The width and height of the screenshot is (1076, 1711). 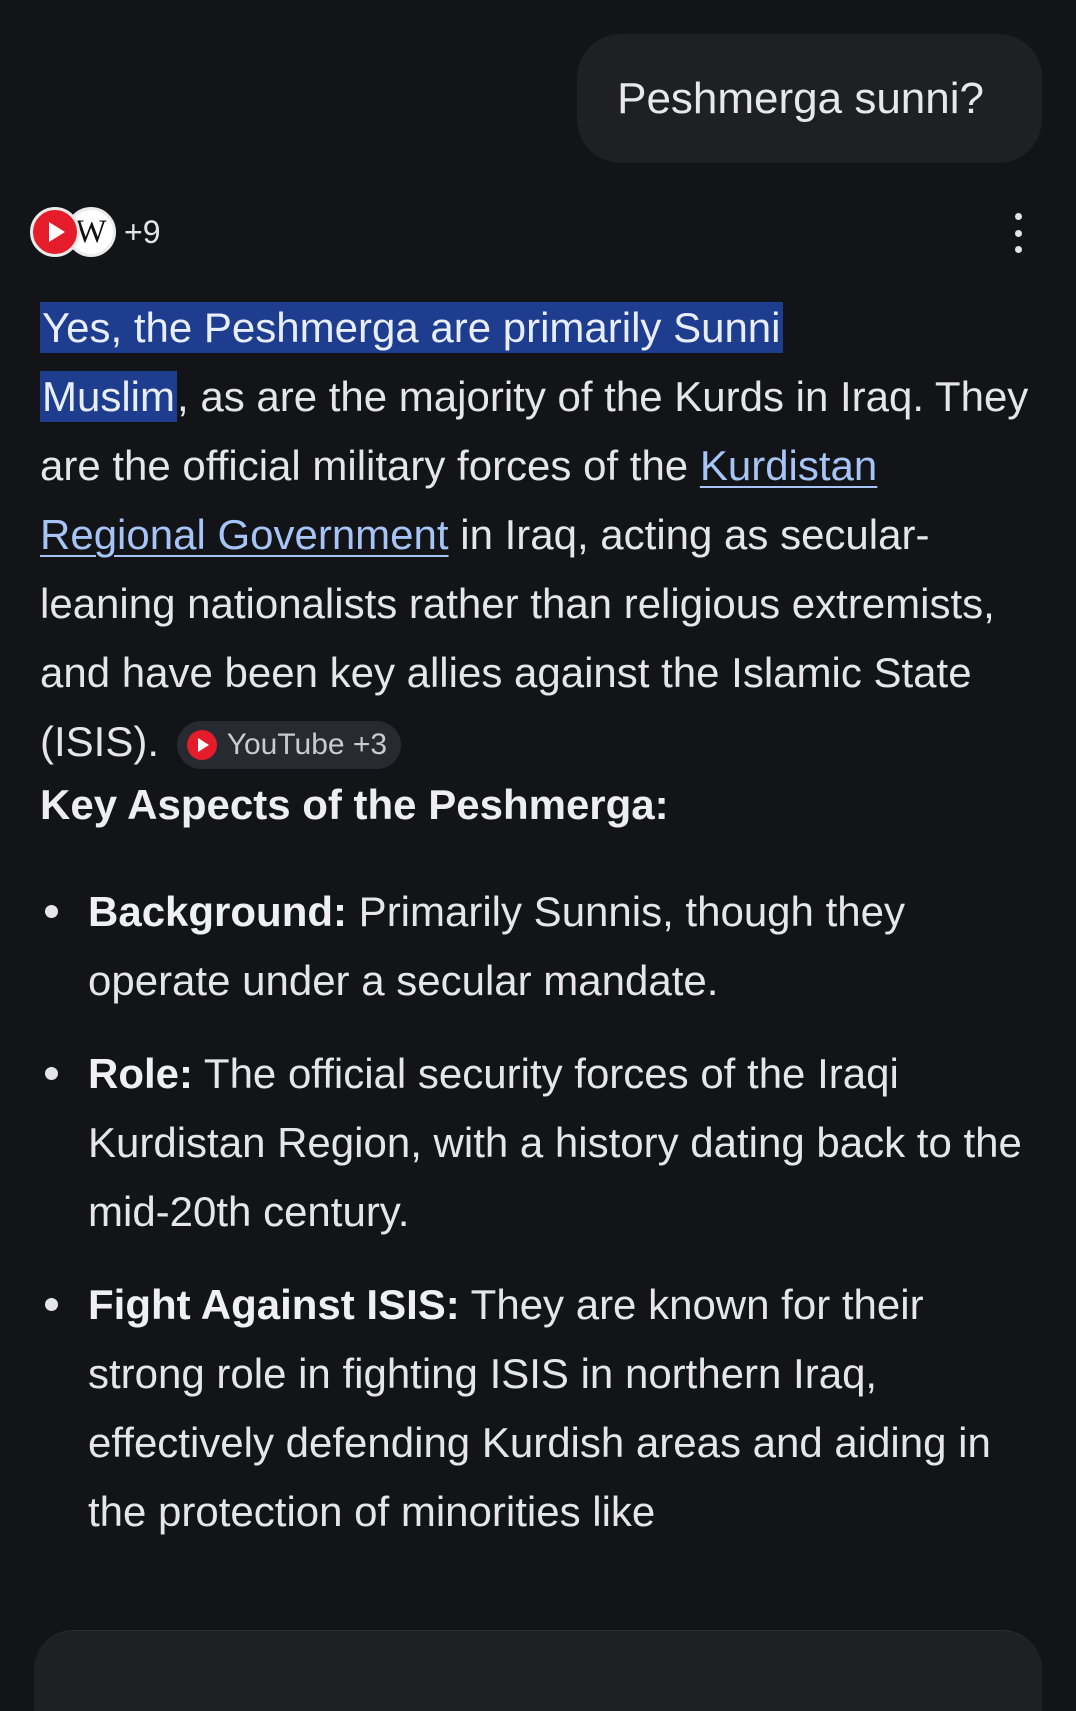 I want to click on input-bar, so click(x=538, y=1670).